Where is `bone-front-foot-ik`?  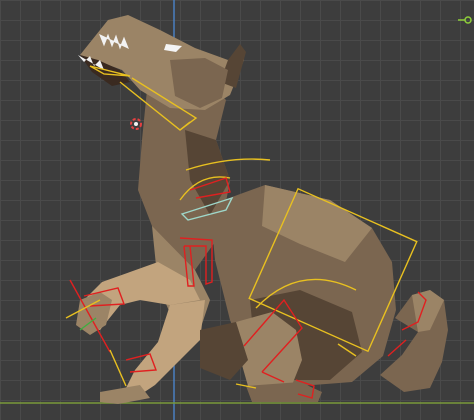 bone-front-foot-ik is located at coordinates (118, 368).